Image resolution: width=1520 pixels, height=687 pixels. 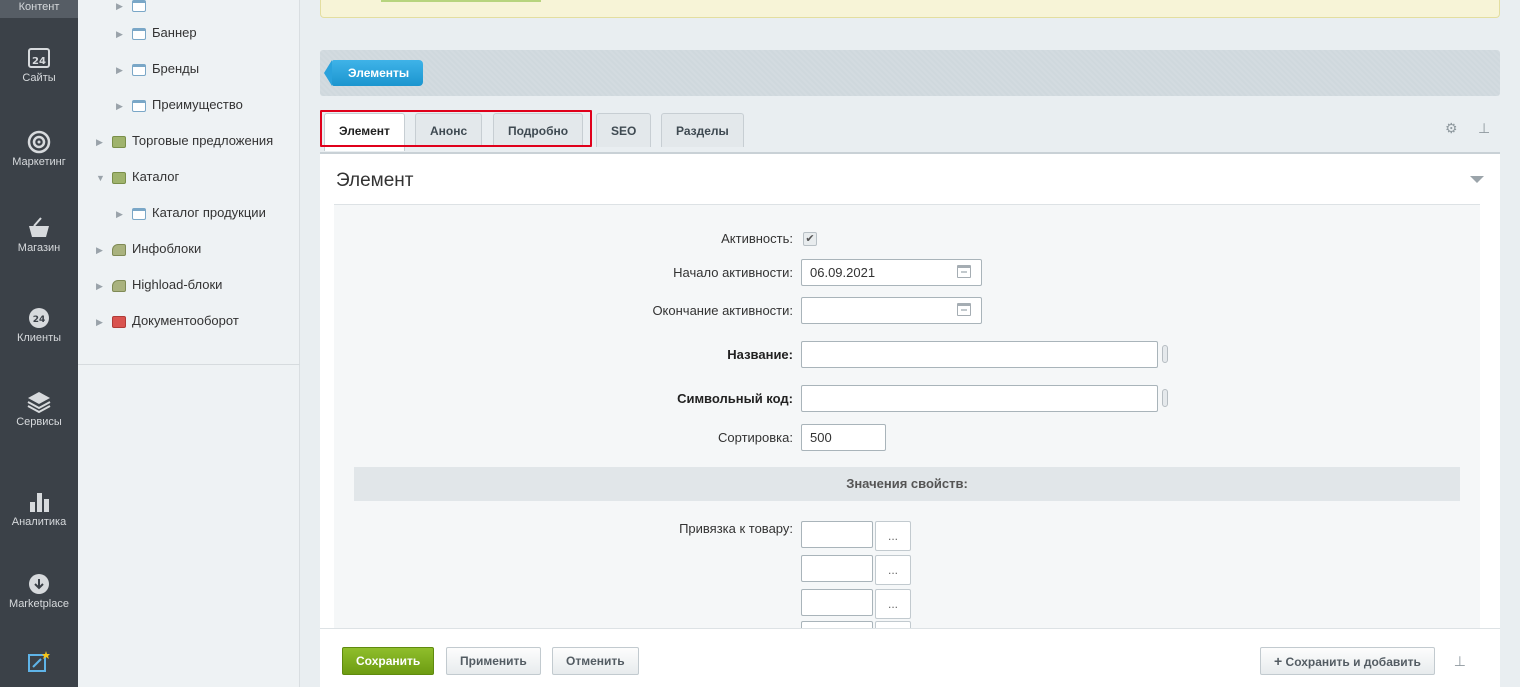 What do you see at coordinates (456, 128) in the screenshot?
I see `tab-highlight-frame` at bounding box center [456, 128].